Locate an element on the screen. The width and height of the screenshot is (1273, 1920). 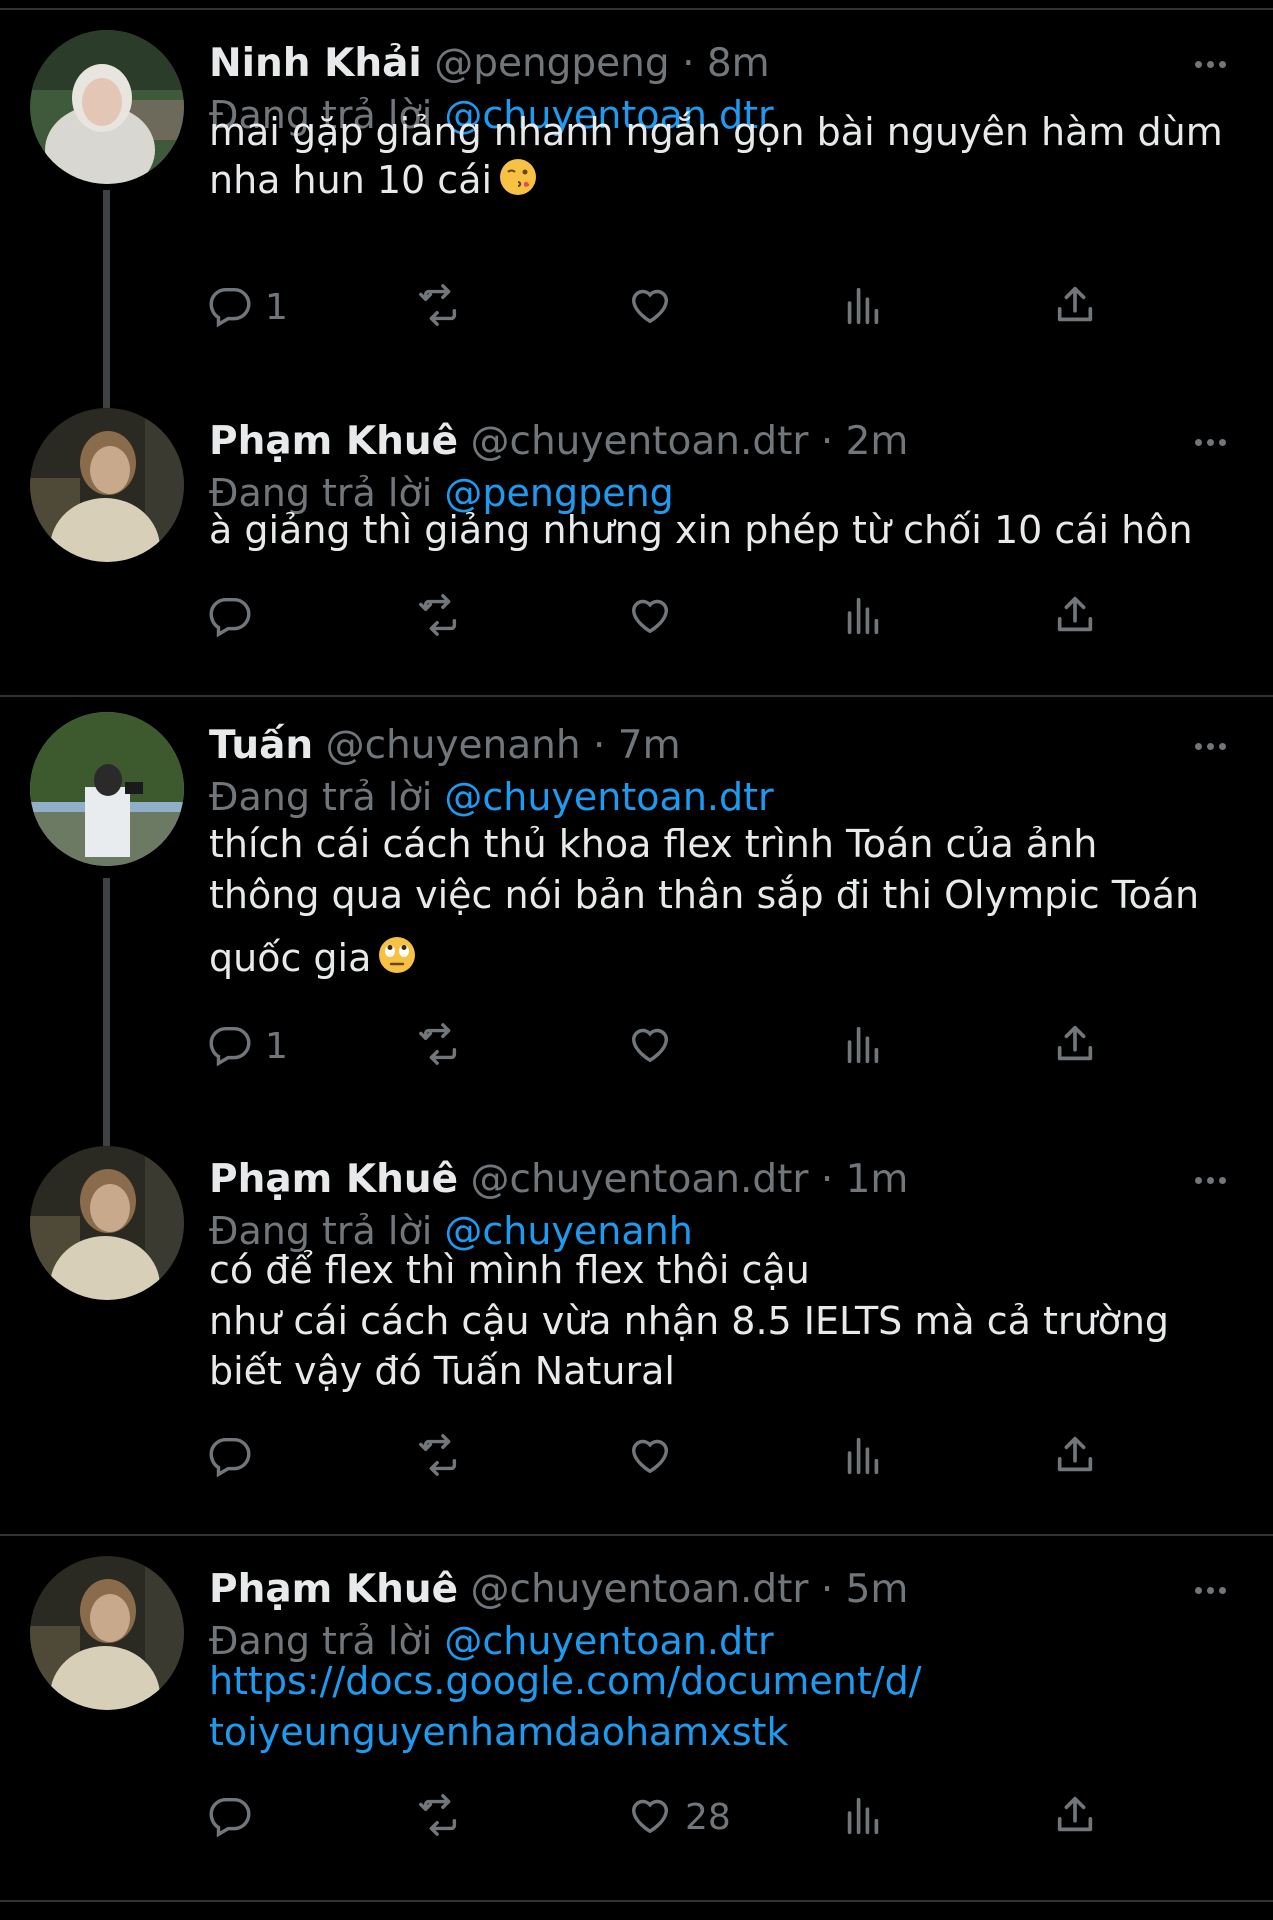
tweet-actions: 28 is located at coordinates (729, 1817).